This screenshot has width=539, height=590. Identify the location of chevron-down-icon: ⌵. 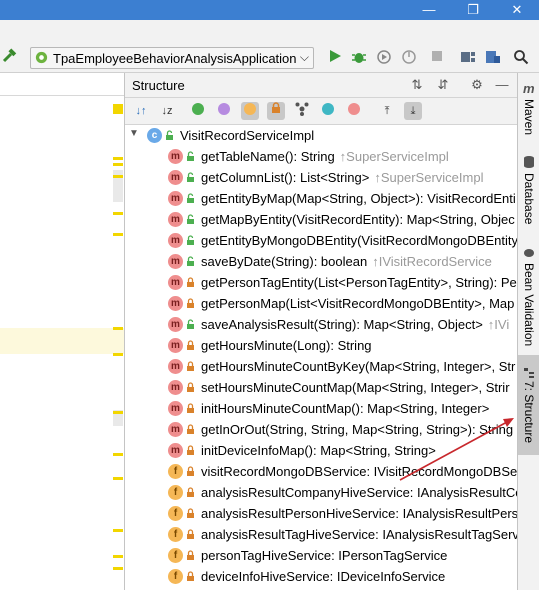
(304, 57).